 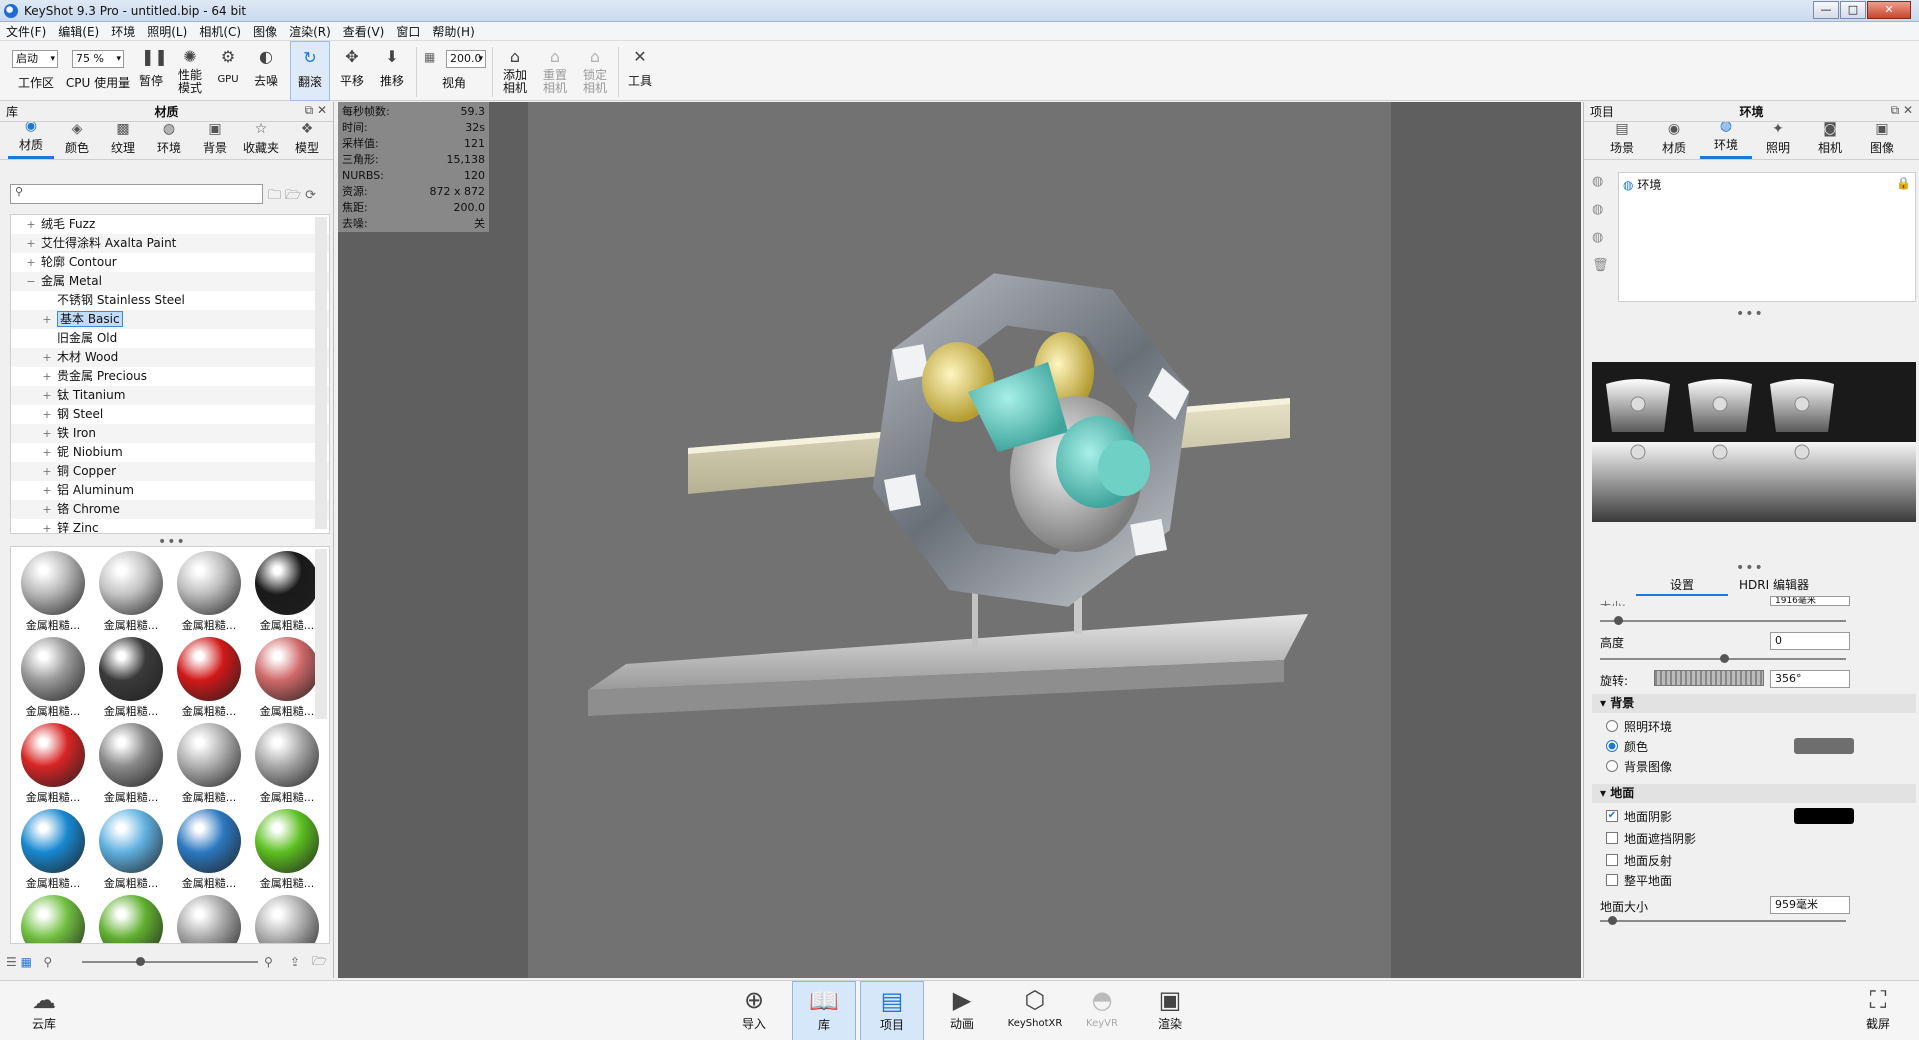 I want to click on tab-camera: ◙ 相机, so click(x=1830, y=140).